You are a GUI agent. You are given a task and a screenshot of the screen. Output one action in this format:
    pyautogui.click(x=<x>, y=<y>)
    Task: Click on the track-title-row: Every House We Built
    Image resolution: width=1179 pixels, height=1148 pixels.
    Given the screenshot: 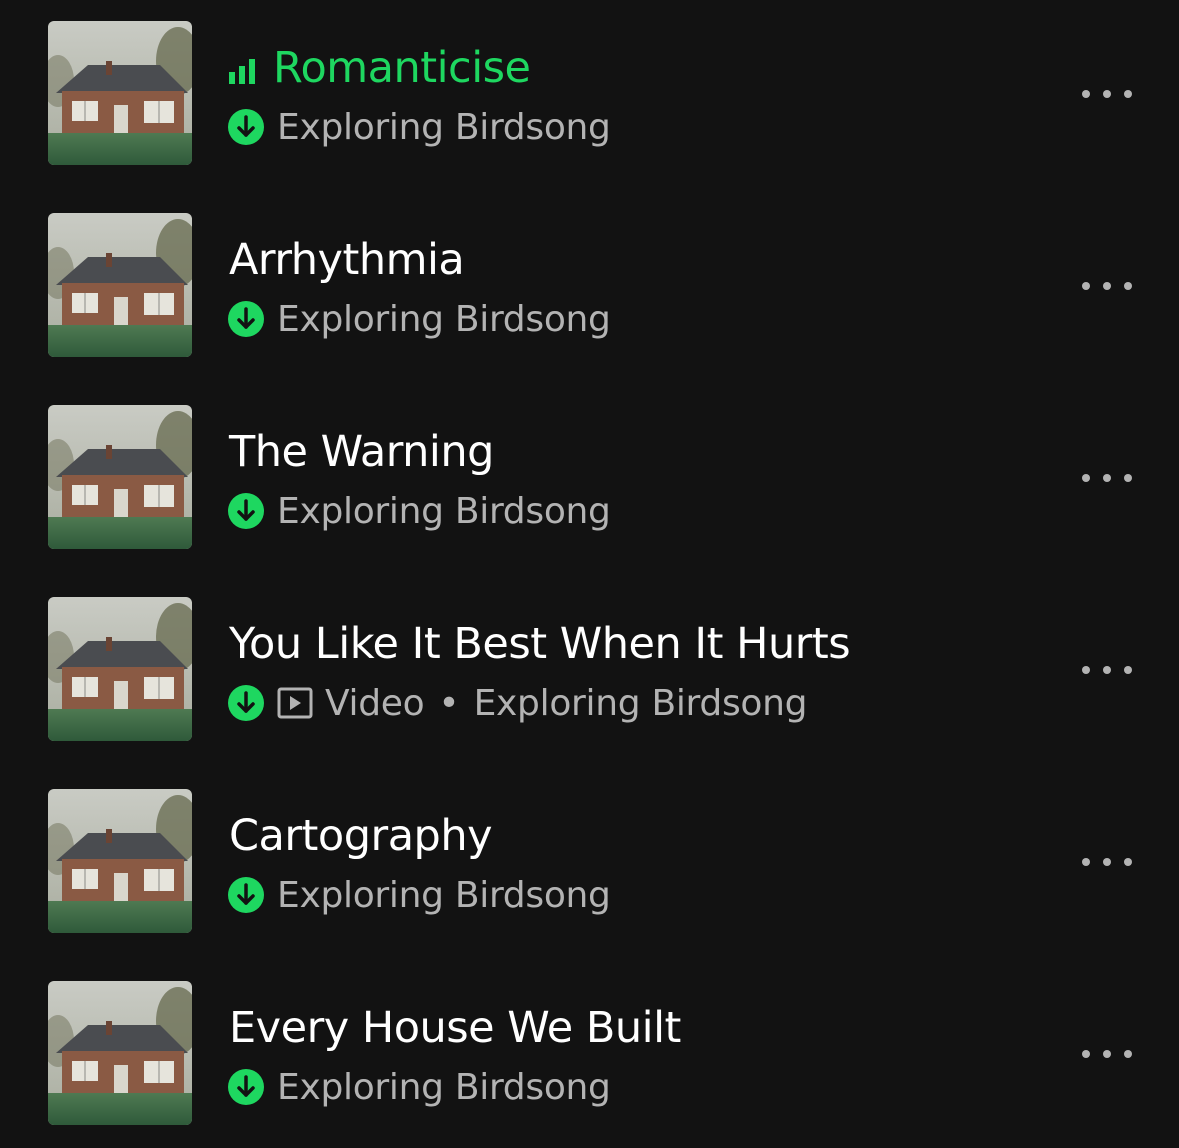 What is the action you would take?
    pyautogui.click(x=455, y=1028)
    